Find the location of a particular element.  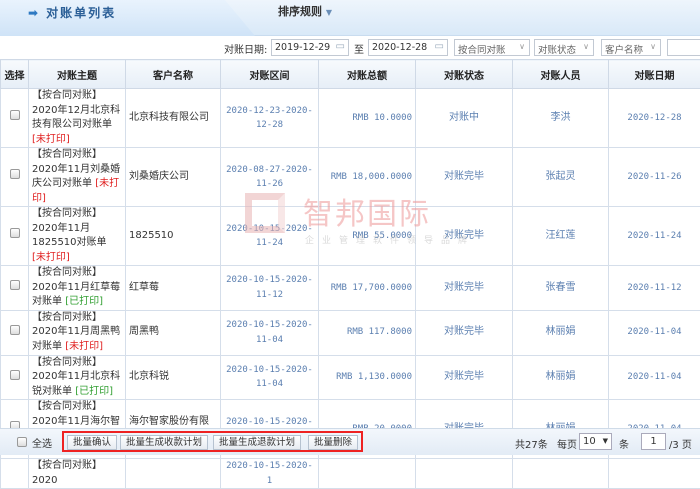

type-select: 按合同对账 ∨ is located at coordinates (492, 47).